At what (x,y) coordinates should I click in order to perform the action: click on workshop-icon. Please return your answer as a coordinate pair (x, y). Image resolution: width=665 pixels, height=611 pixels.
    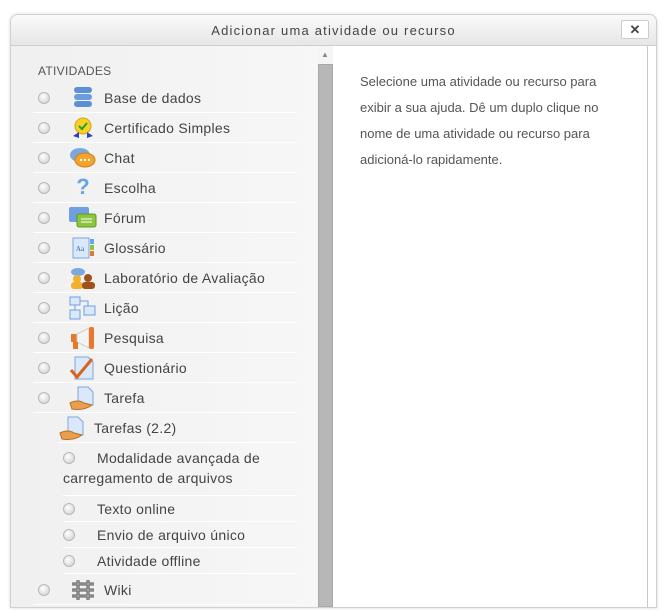
    Looking at the image, I should click on (83, 278).